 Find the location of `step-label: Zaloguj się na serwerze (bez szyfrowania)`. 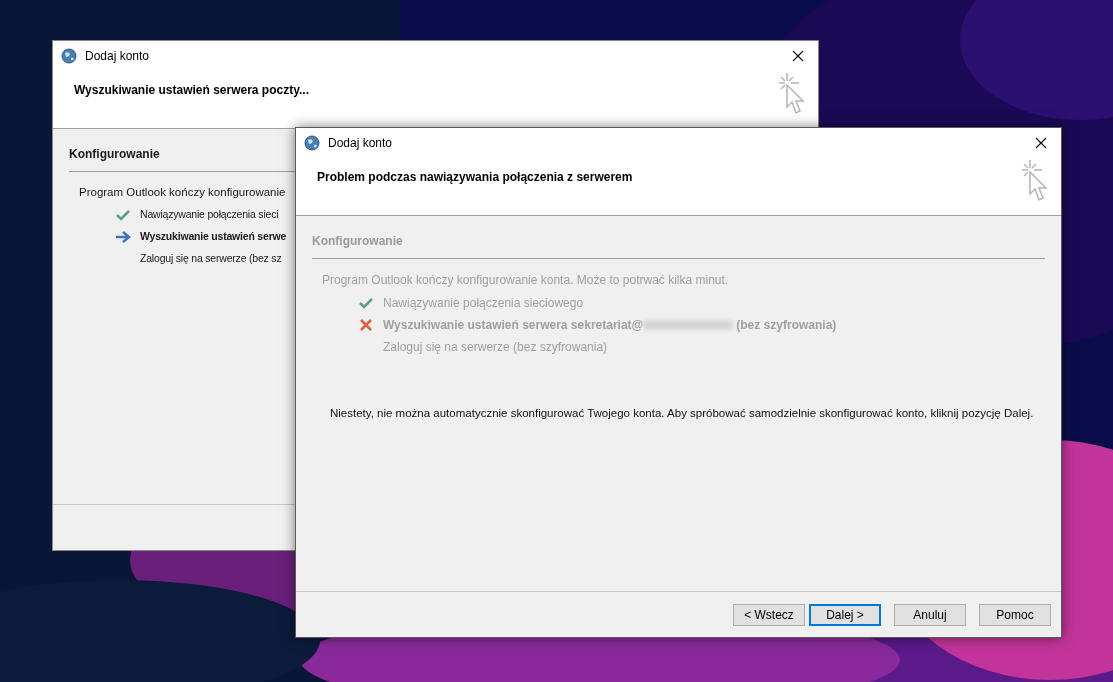

step-label: Zaloguj się na serwerze (bez szyfrowania) is located at coordinates (495, 347).